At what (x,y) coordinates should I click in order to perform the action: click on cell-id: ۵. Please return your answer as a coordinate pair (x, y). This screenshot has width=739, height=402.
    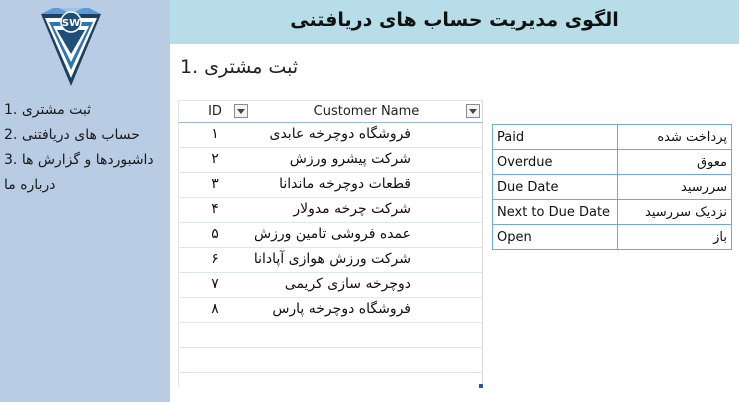
    Looking at the image, I should click on (215, 234).